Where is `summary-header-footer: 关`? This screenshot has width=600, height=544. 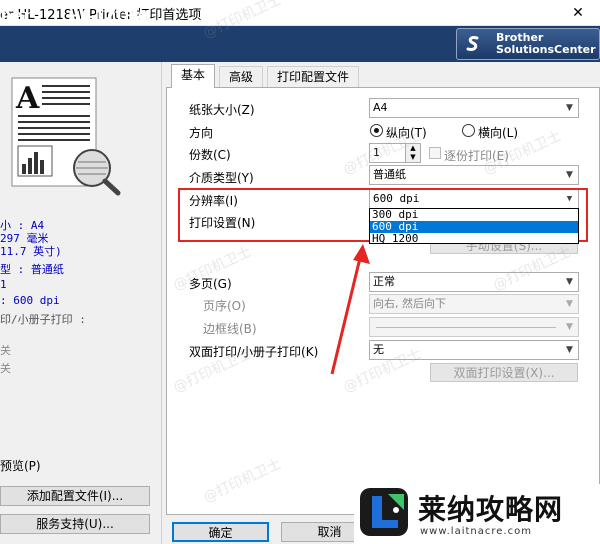 summary-header-footer: 关 is located at coordinates (5, 368).